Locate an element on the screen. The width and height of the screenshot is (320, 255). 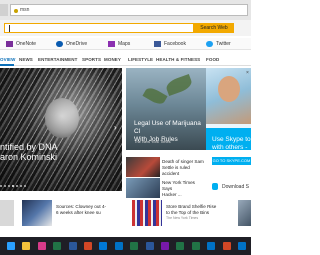
twitter-icon is located at coordinates (209, 43).